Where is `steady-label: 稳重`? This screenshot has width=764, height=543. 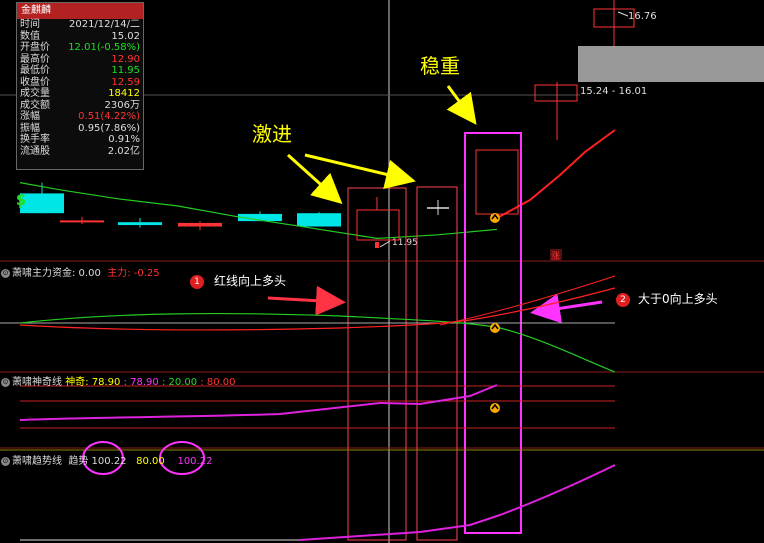
steady-label: 稳重 is located at coordinates (440, 66).